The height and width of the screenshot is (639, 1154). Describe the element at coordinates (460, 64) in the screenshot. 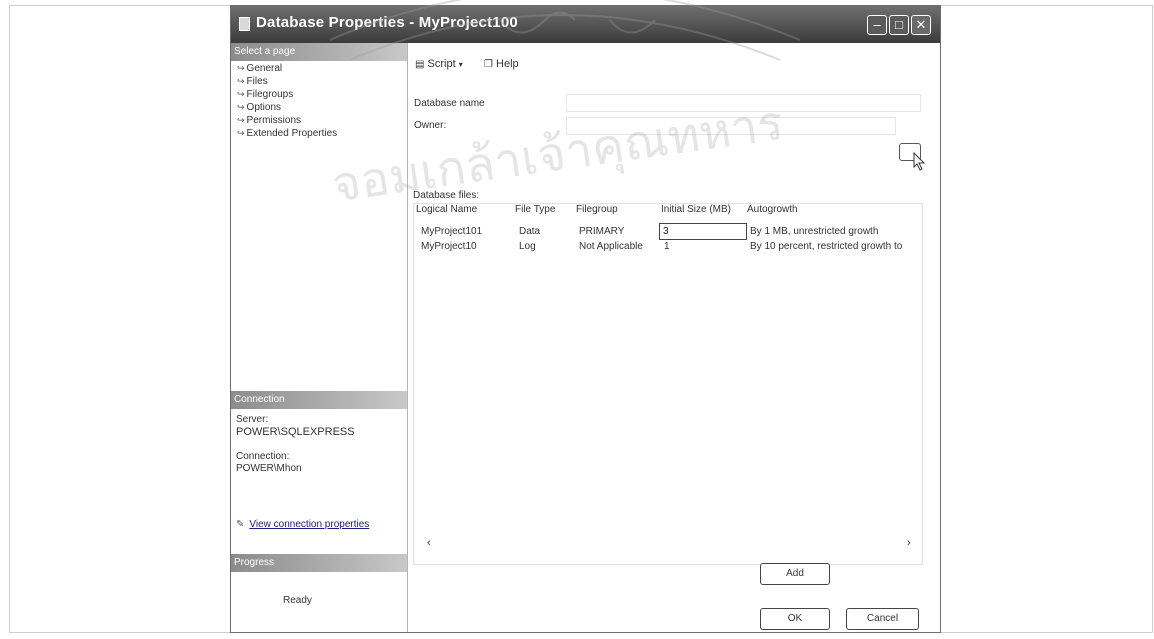

I see `chevron-down-icon: ▾` at that location.